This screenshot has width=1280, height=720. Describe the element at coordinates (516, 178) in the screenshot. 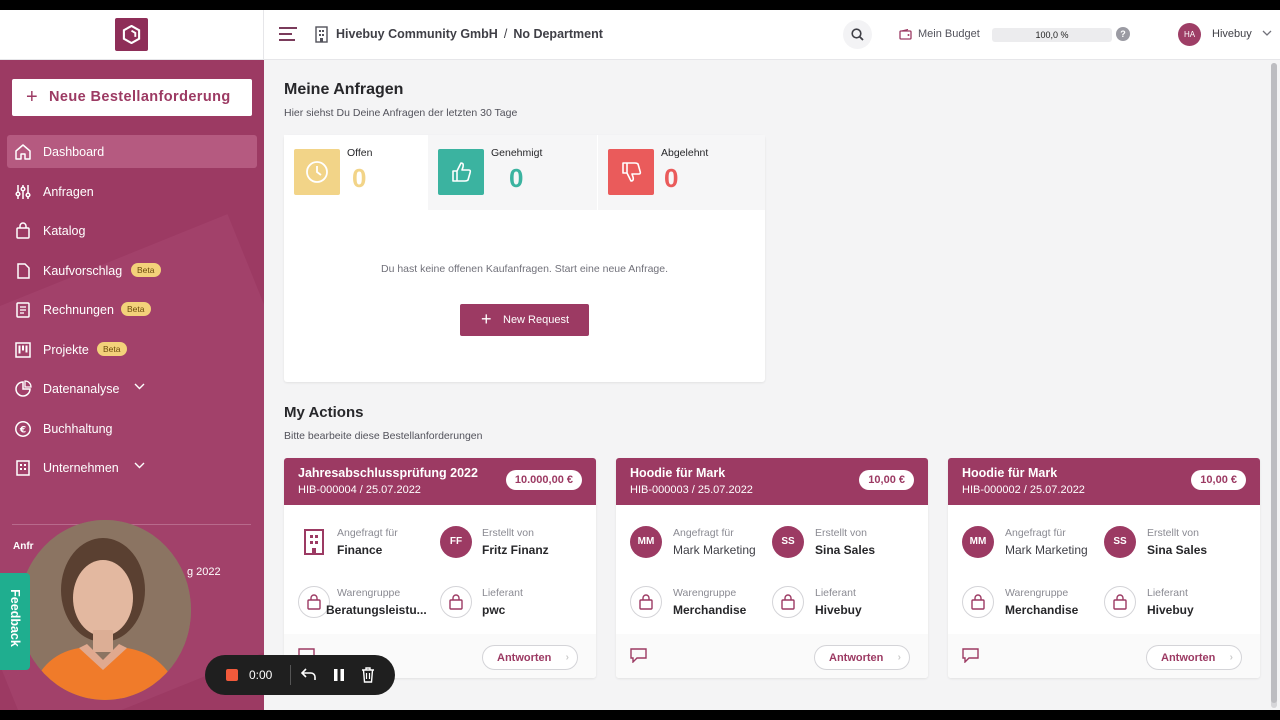

I see `stat-value: 0` at that location.